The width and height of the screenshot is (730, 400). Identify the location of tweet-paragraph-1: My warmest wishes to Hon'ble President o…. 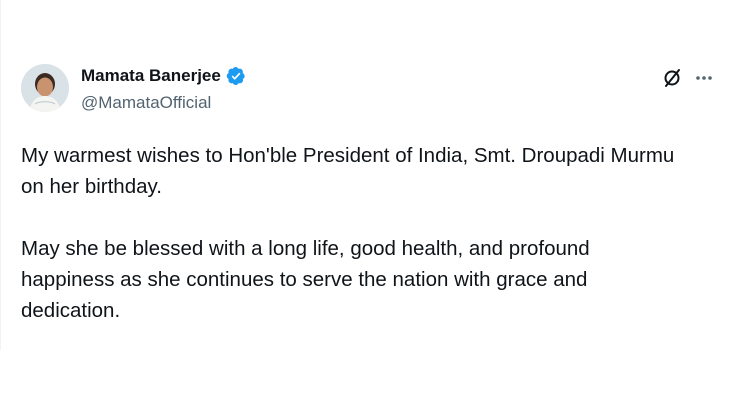
(348, 171).